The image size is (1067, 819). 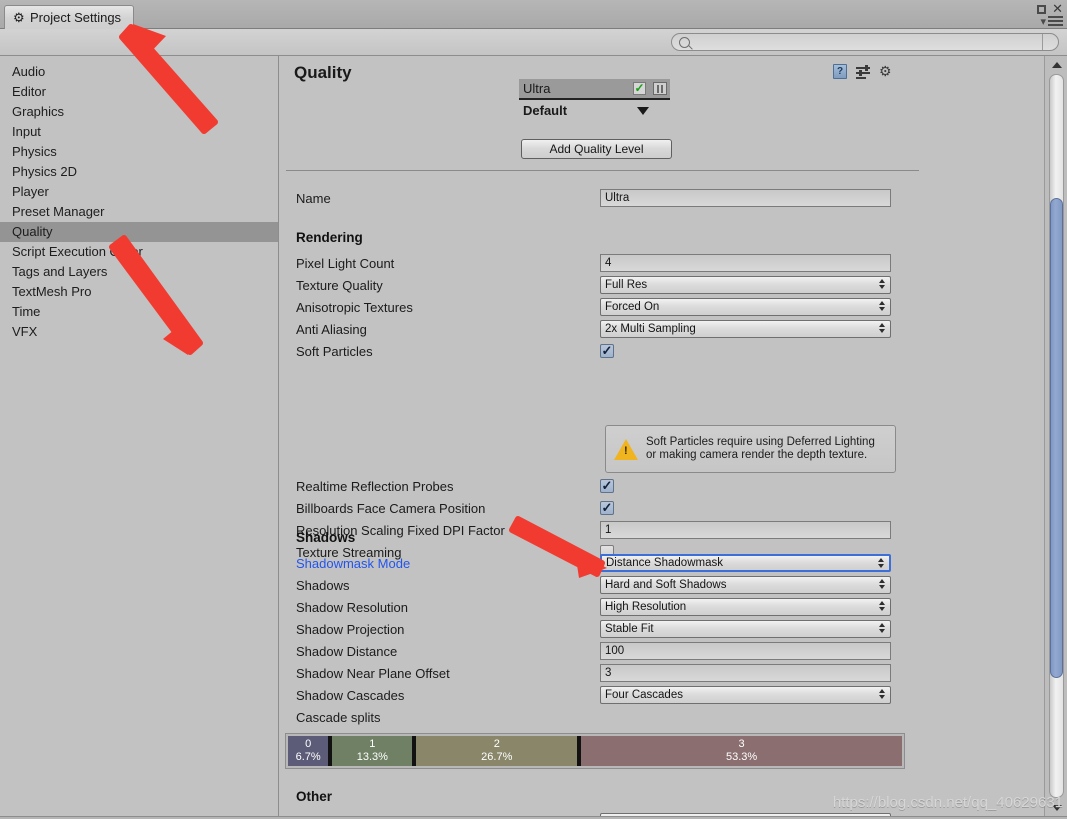 What do you see at coordinates (139, 132) in the screenshot?
I see `sidebar-item-input: Input` at bounding box center [139, 132].